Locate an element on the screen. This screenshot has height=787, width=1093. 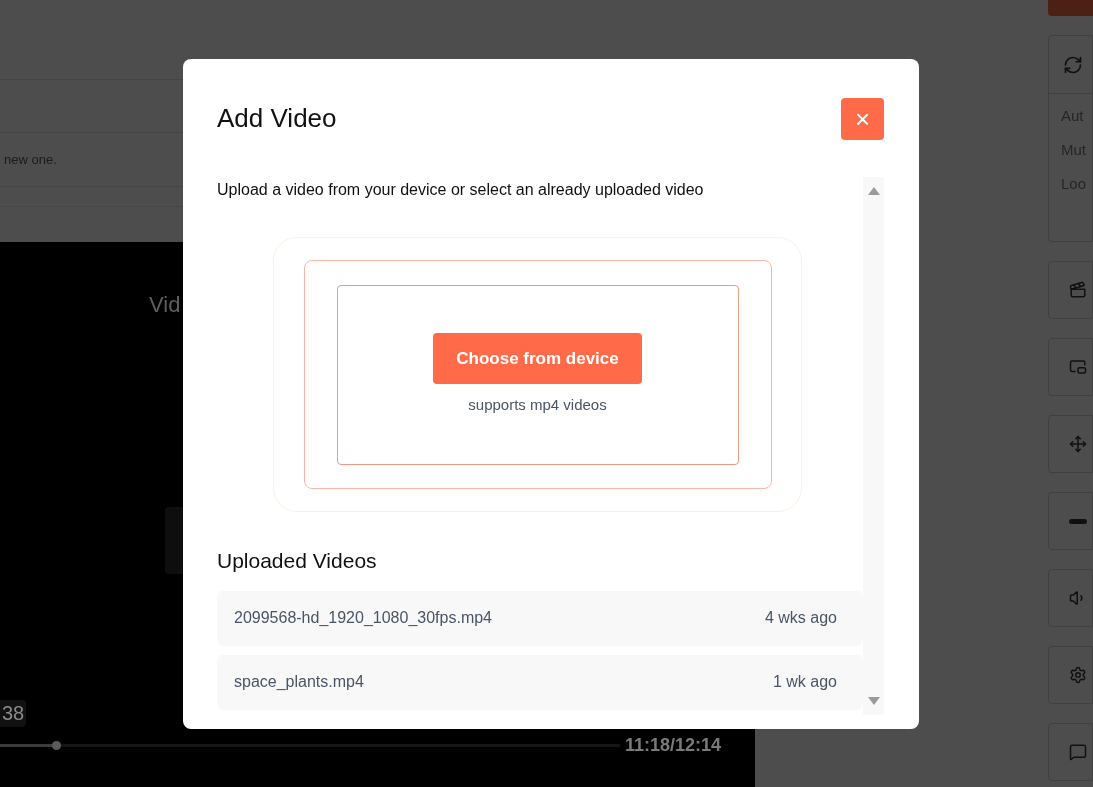
time-badge: 38 is located at coordinates (13, 713).